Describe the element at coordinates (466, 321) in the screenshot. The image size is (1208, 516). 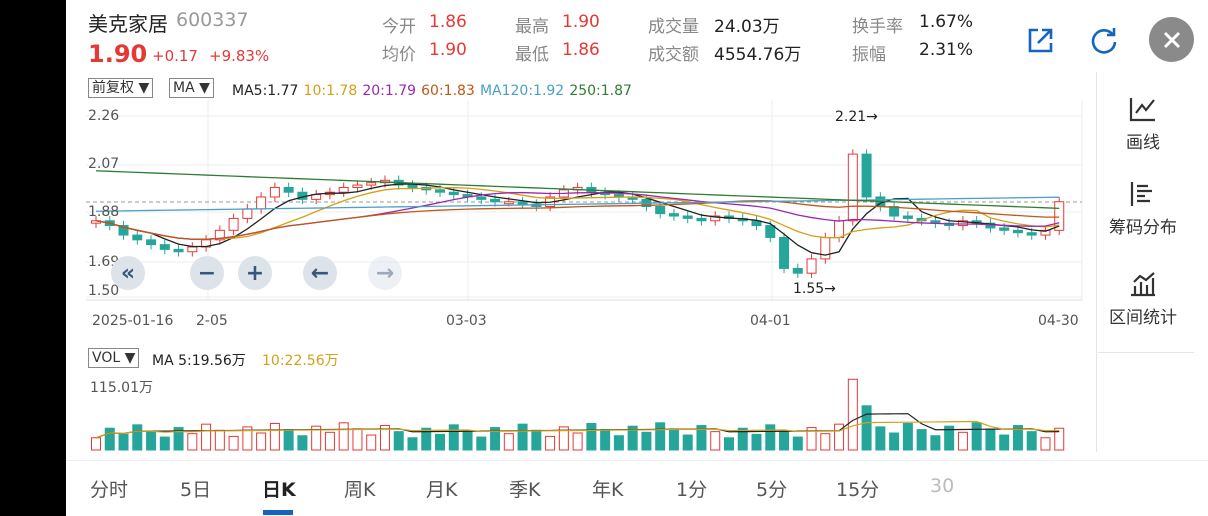
I see `date-tick-3: 03-03` at that location.